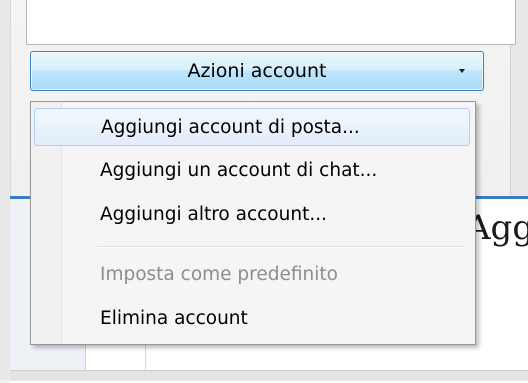 The height and width of the screenshot is (383, 528). I want to click on menu-item-label: Elimina account, so click(174, 318).